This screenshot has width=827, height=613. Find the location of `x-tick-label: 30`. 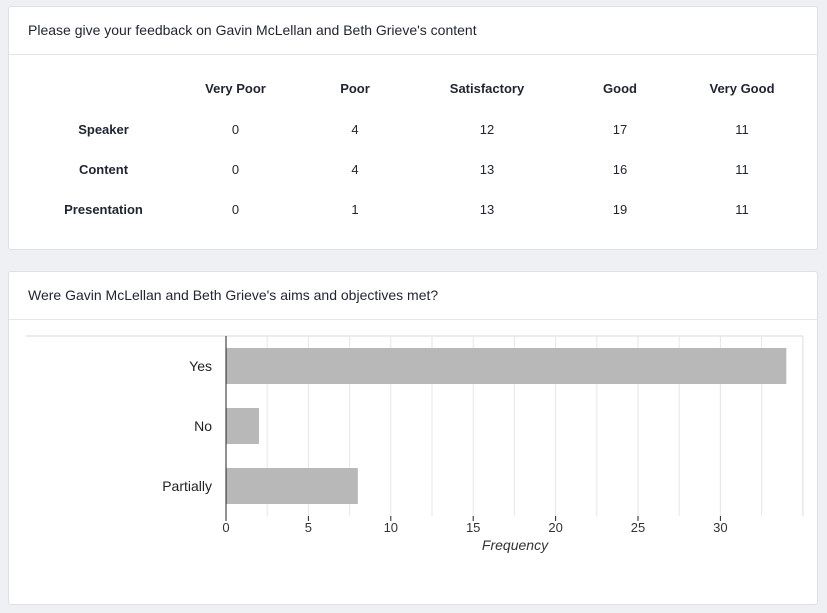

x-tick-label: 30 is located at coordinates (720, 527).